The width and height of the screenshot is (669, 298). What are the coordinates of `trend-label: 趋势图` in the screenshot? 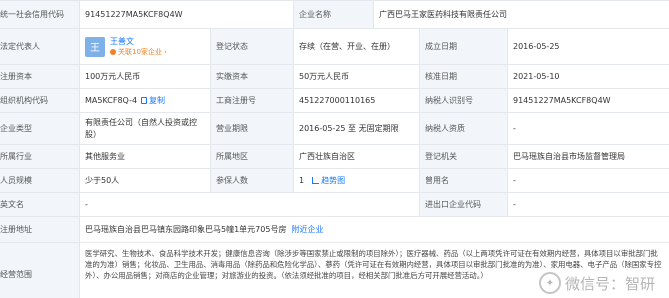 It's located at (333, 180).